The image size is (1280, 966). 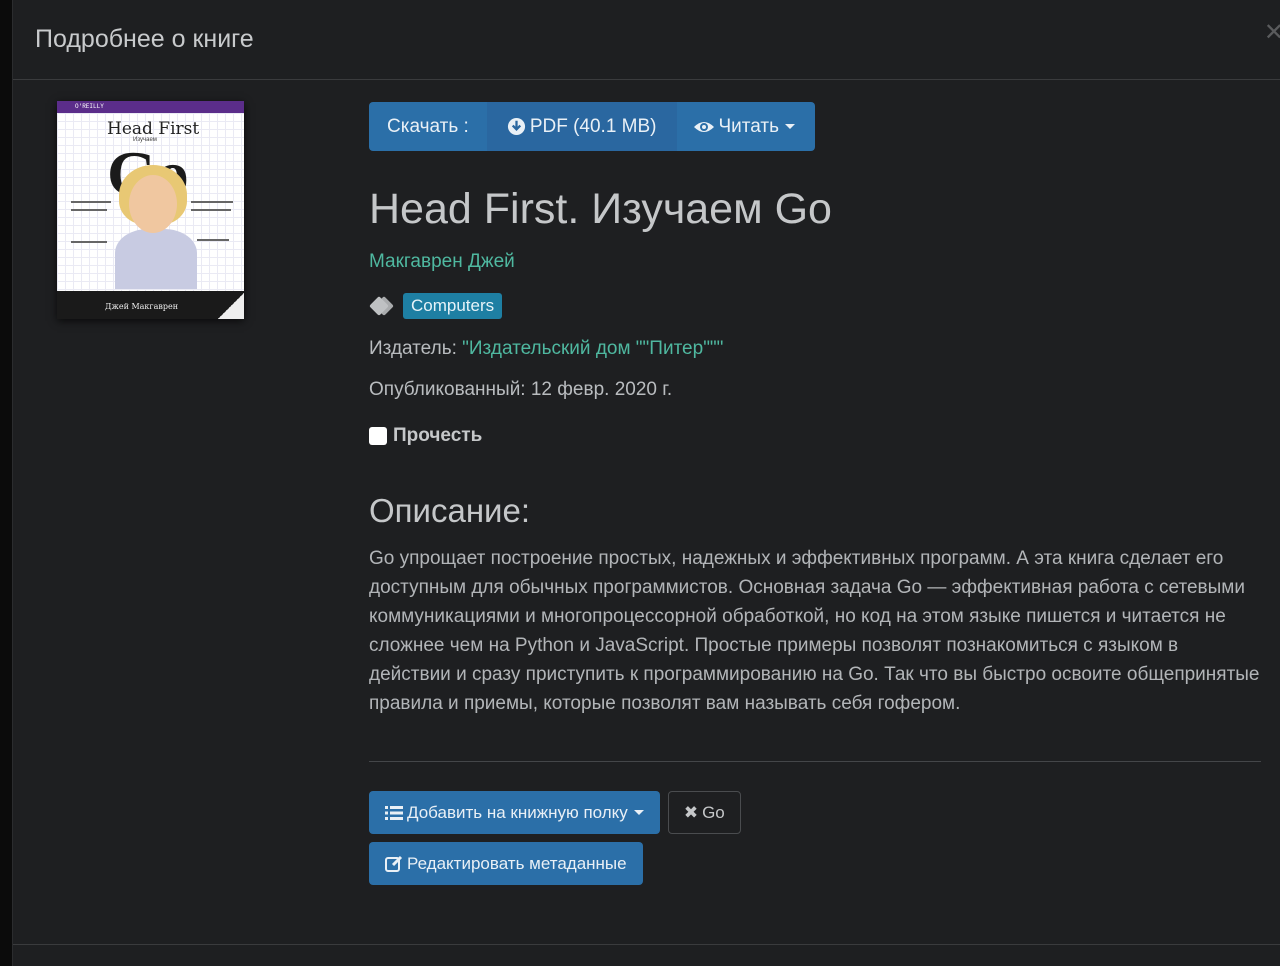 I want to click on read-label: Читать, so click(x=749, y=126).